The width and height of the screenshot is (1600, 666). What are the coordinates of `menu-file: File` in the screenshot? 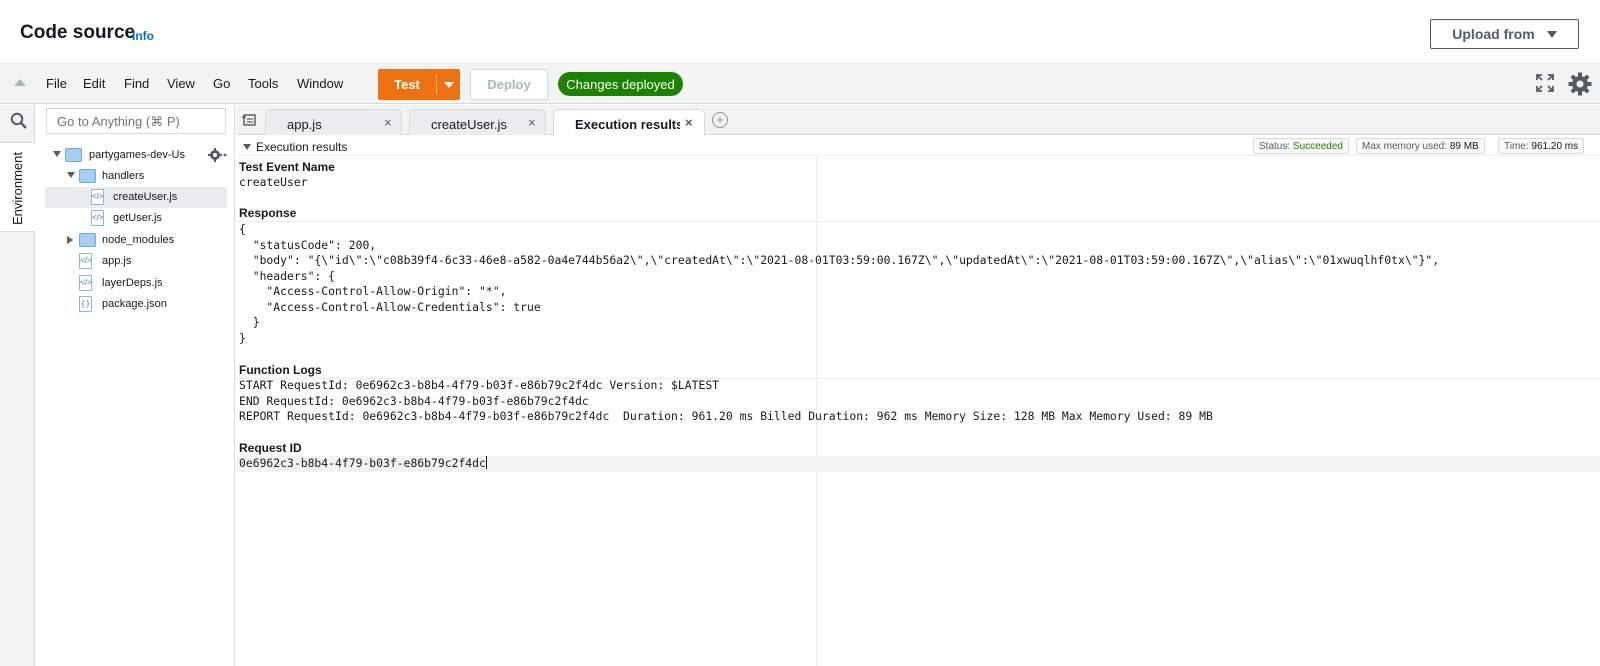 It's located at (56, 83).